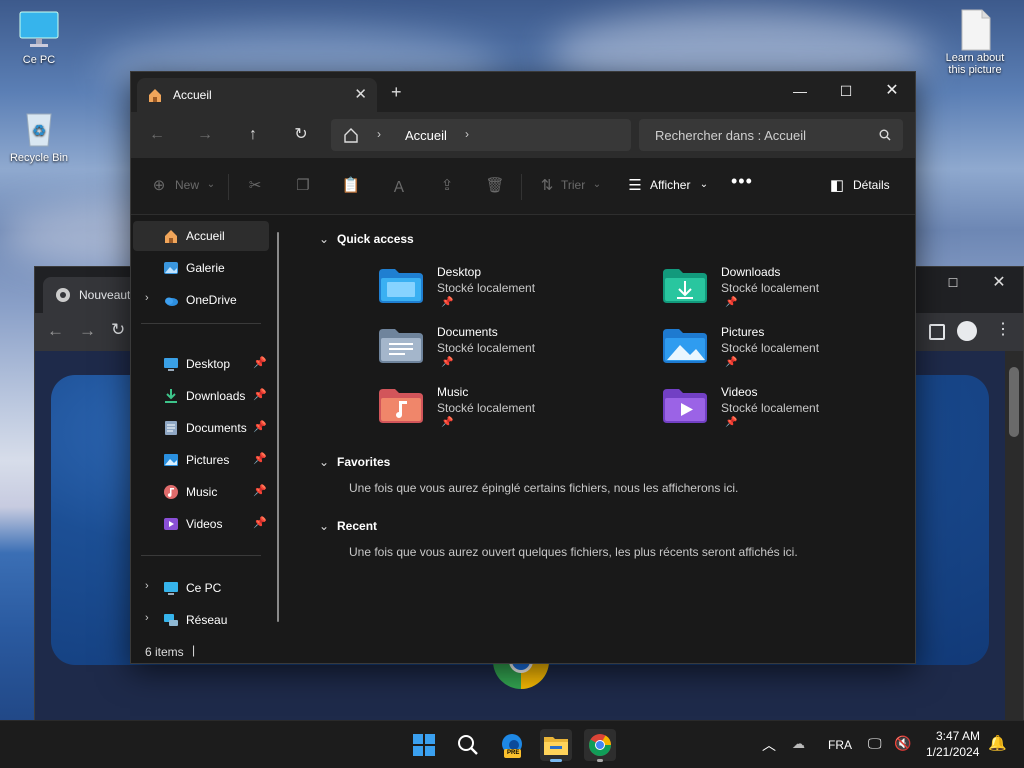  I want to click on new-plus-icon: ⊕, so click(159, 185).